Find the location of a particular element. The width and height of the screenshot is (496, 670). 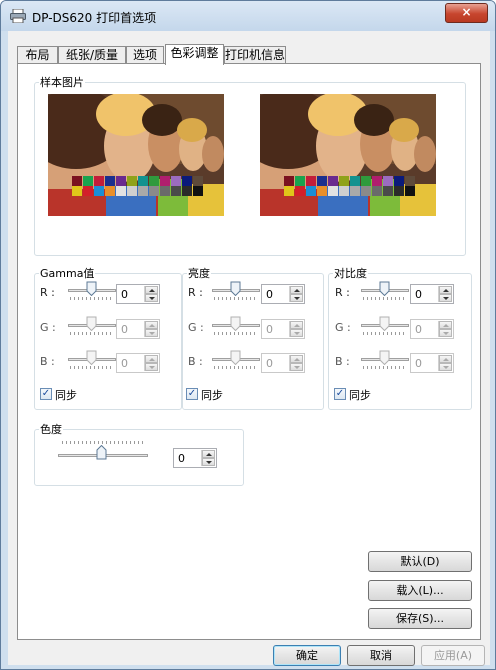

printer-icon is located at coordinates (18, 16).